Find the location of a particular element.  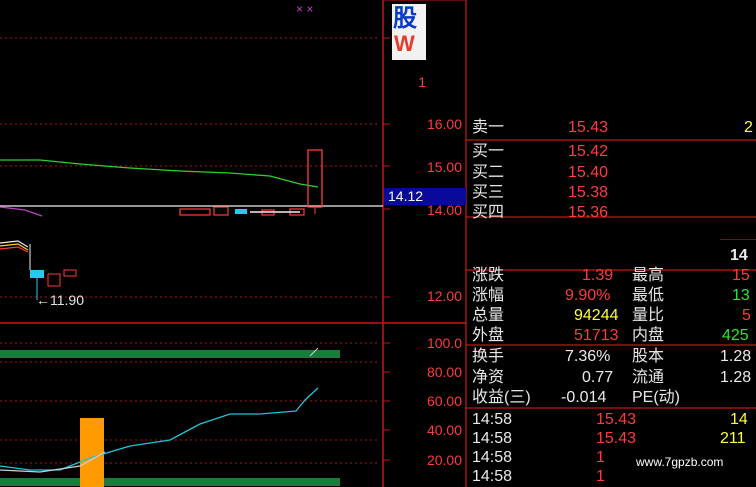

stat-value: 5 is located at coordinates (746, 315).